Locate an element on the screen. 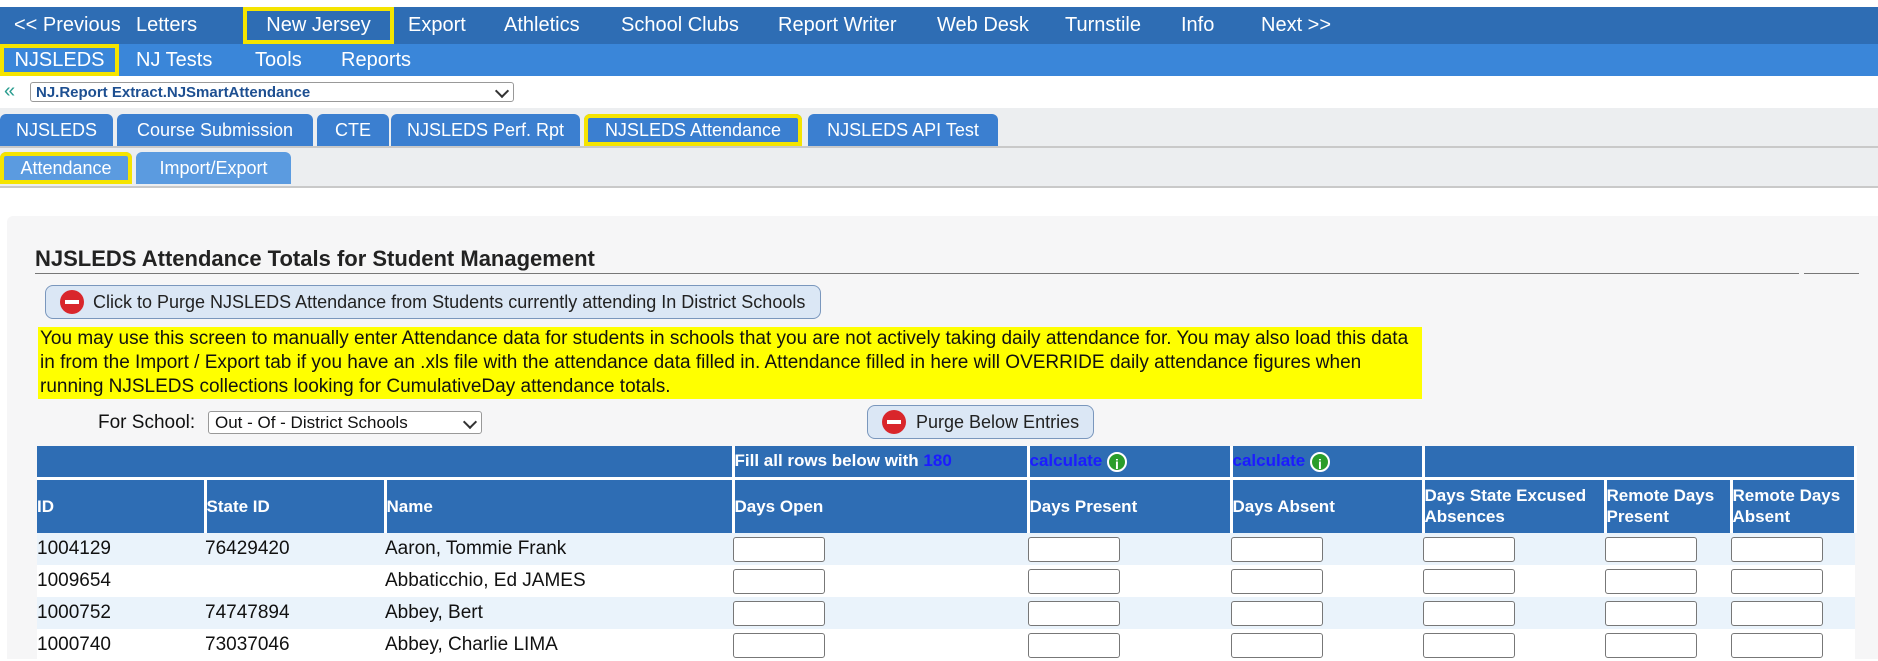  tab-njsleds: NJSLEDS is located at coordinates (56, 130).